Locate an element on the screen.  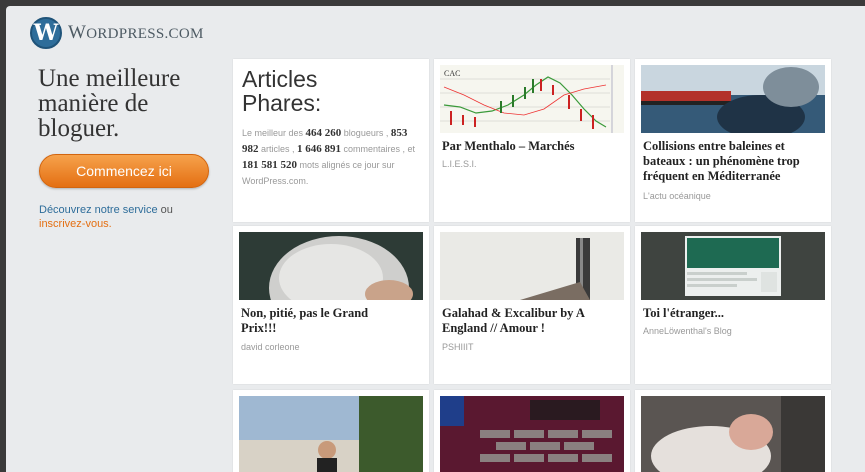
portrait-image is located at coordinates (331, 266).